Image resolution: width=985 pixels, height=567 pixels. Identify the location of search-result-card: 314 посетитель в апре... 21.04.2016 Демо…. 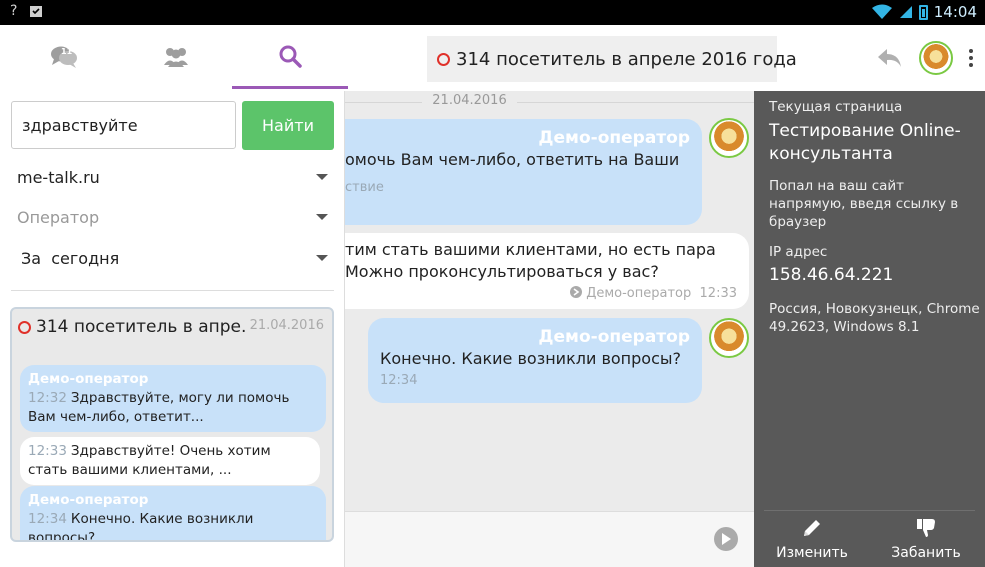
(172, 424).